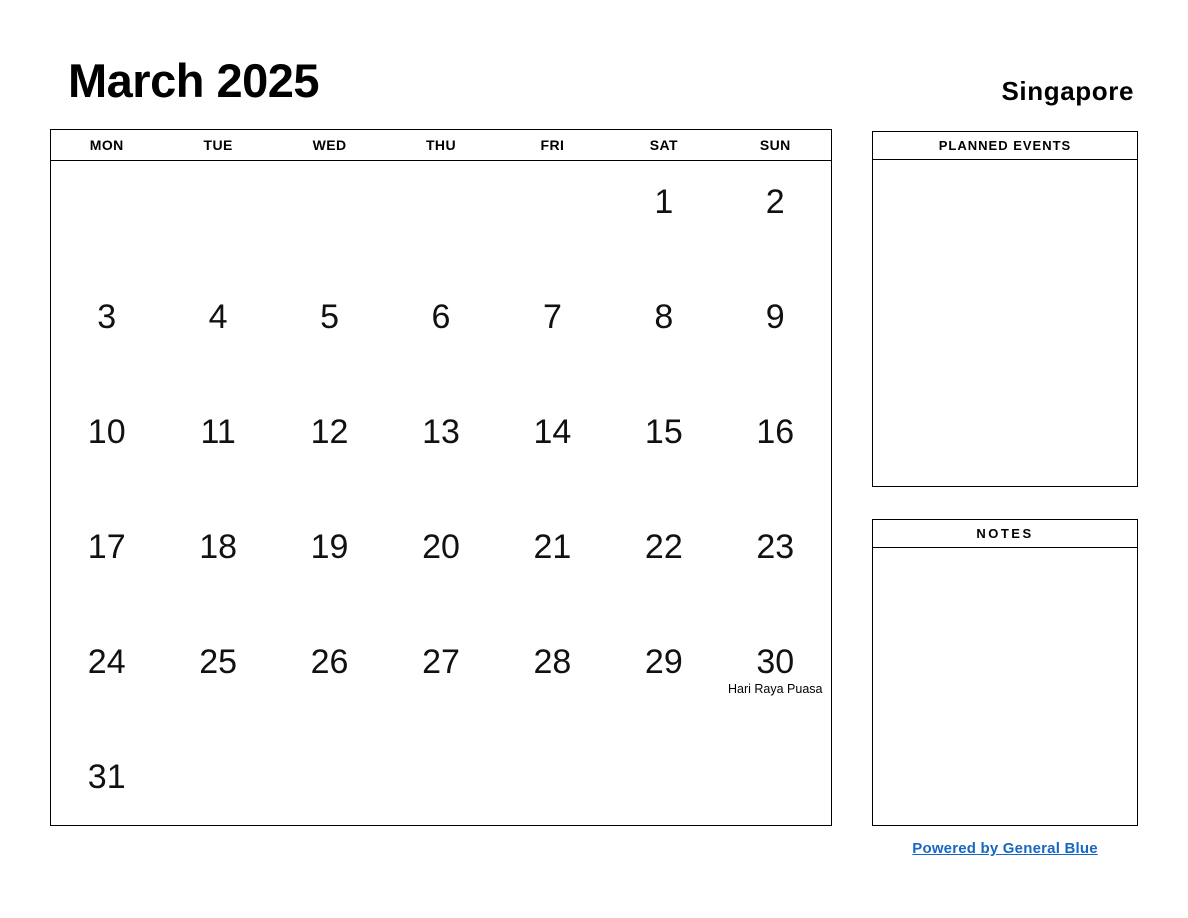 The width and height of the screenshot is (1188, 918). I want to click on day-number: 3, so click(107, 317).